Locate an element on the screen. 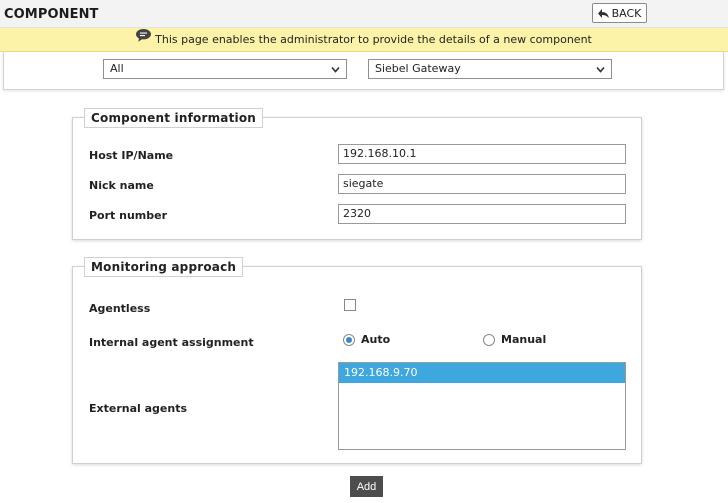 The image size is (728, 503). auto-radio-button is located at coordinates (349, 339).